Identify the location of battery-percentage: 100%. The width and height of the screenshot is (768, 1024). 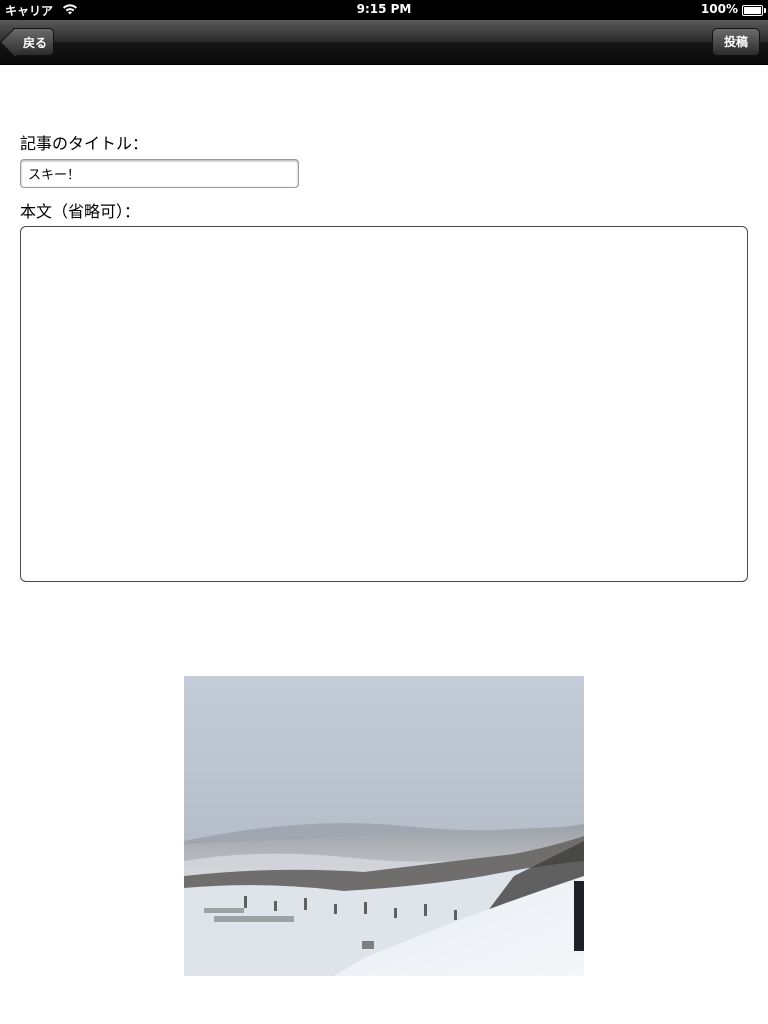
(719, 9).